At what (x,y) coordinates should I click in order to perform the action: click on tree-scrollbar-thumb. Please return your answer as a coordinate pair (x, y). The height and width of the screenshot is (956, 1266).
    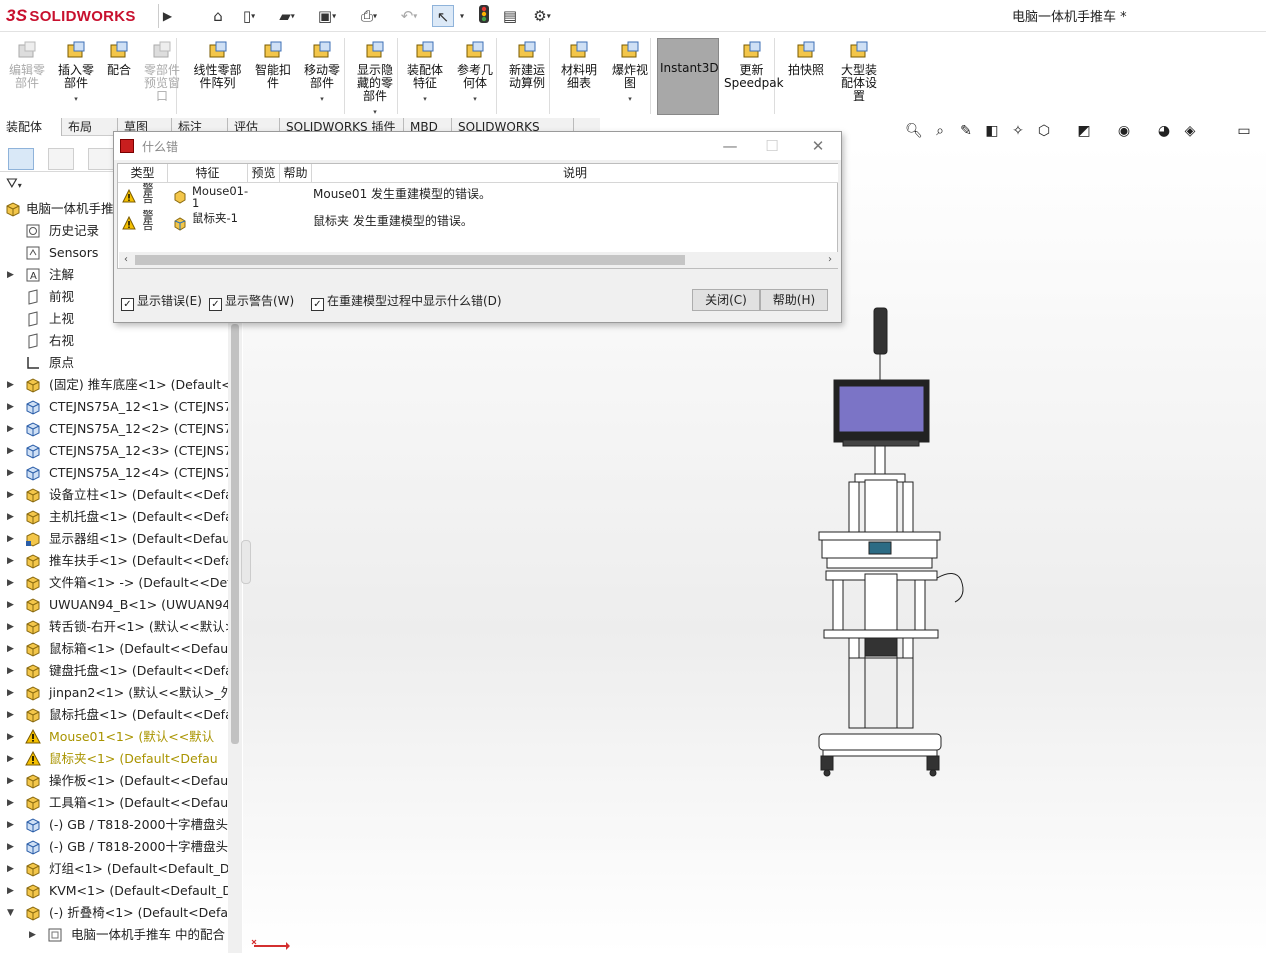
    Looking at the image, I should click on (235, 534).